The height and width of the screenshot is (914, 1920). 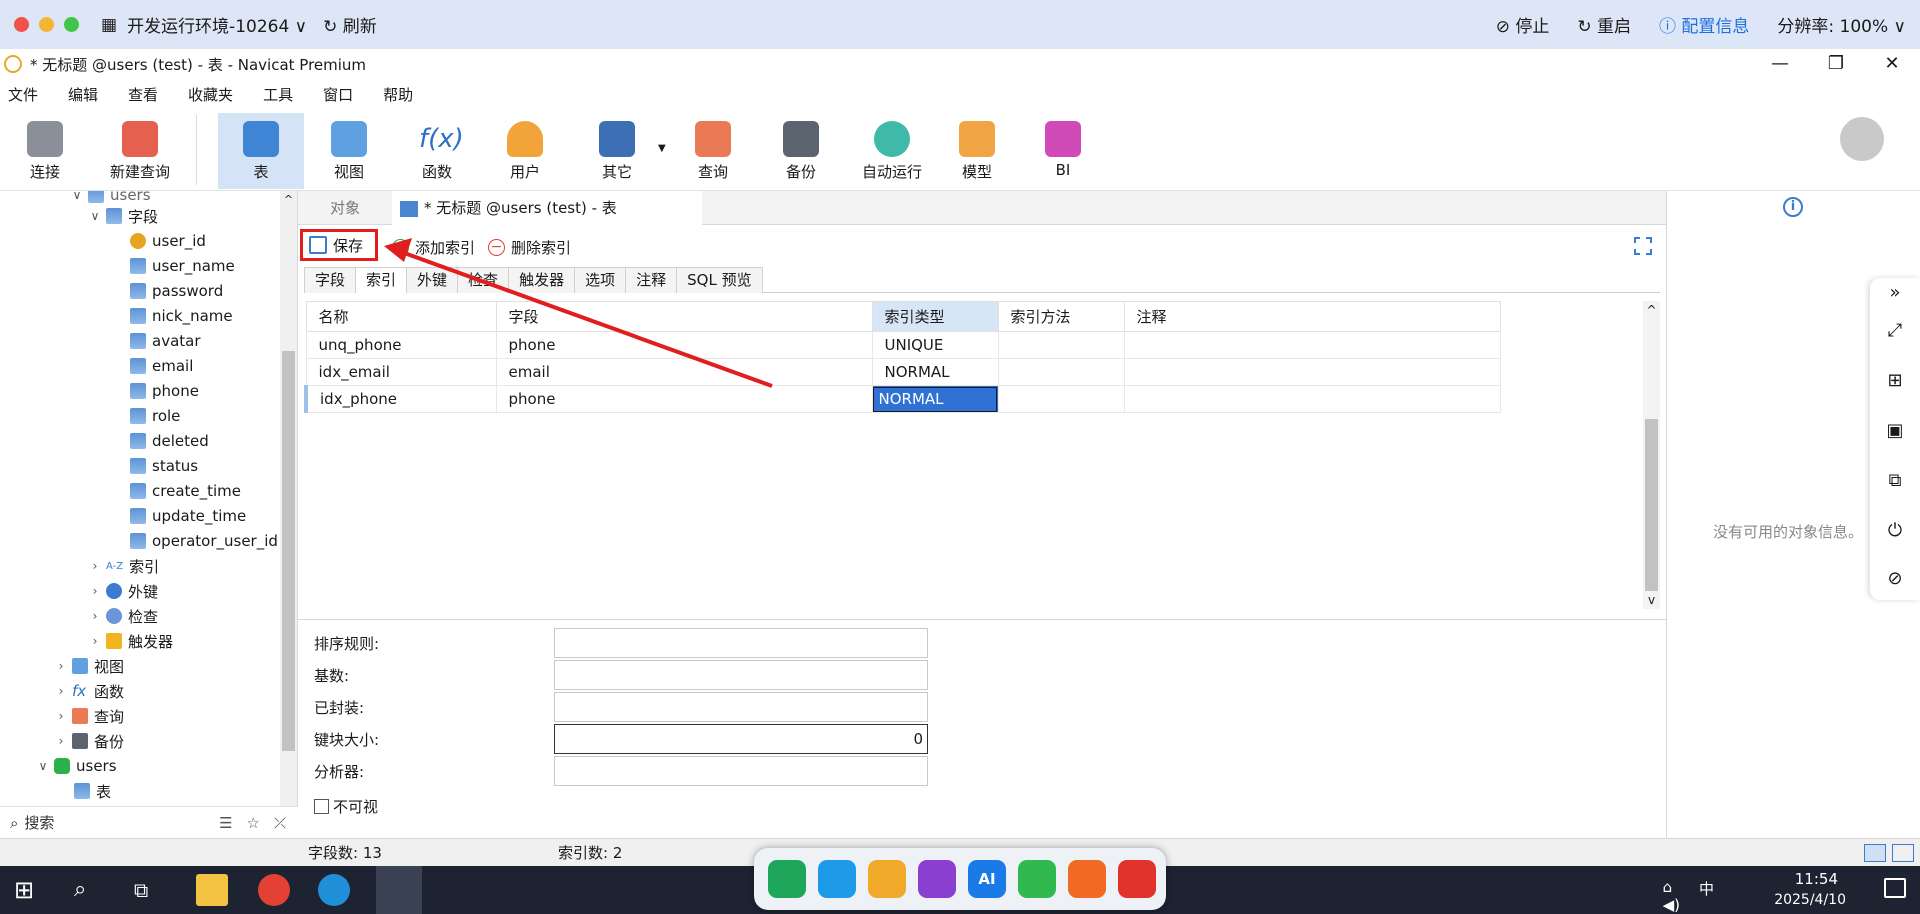 What do you see at coordinates (801, 151) in the screenshot?
I see `toolbar-backup-button: 备份` at bounding box center [801, 151].